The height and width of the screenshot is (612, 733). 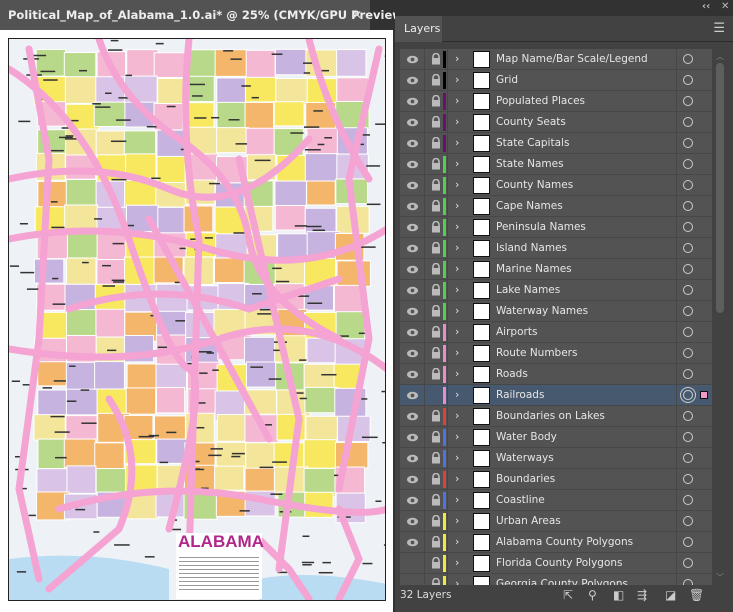 What do you see at coordinates (719, 28) in the screenshot?
I see `hamburger-menu-icon: ☰` at bounding box center [719, 28].